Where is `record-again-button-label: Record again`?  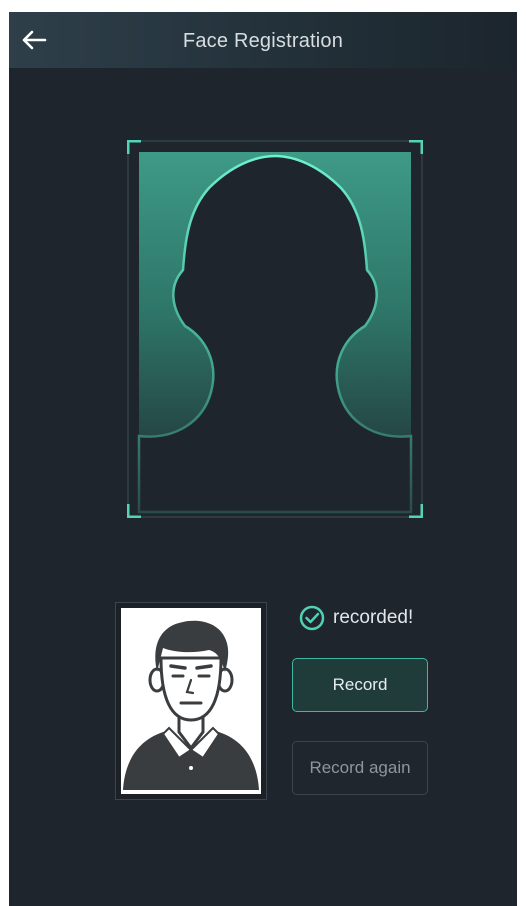 record-again-button-label: Record again is located at coordinates (360, 767).